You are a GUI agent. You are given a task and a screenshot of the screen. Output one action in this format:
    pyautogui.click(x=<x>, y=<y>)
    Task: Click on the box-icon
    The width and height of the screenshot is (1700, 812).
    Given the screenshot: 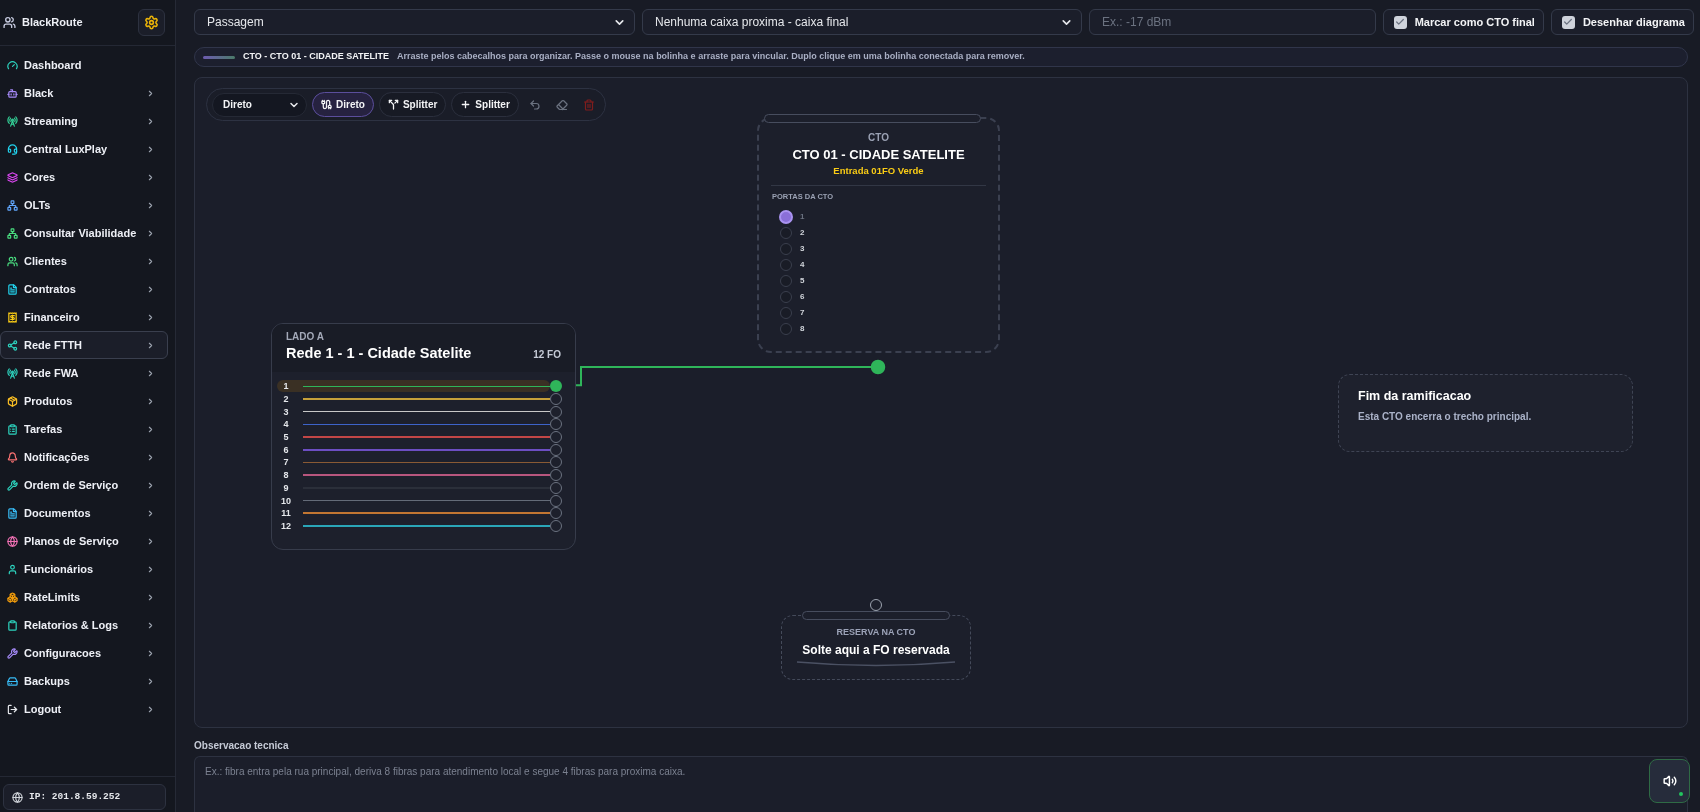 What is the action you would take?
    pyautogui.click(x=12, y=401)
    